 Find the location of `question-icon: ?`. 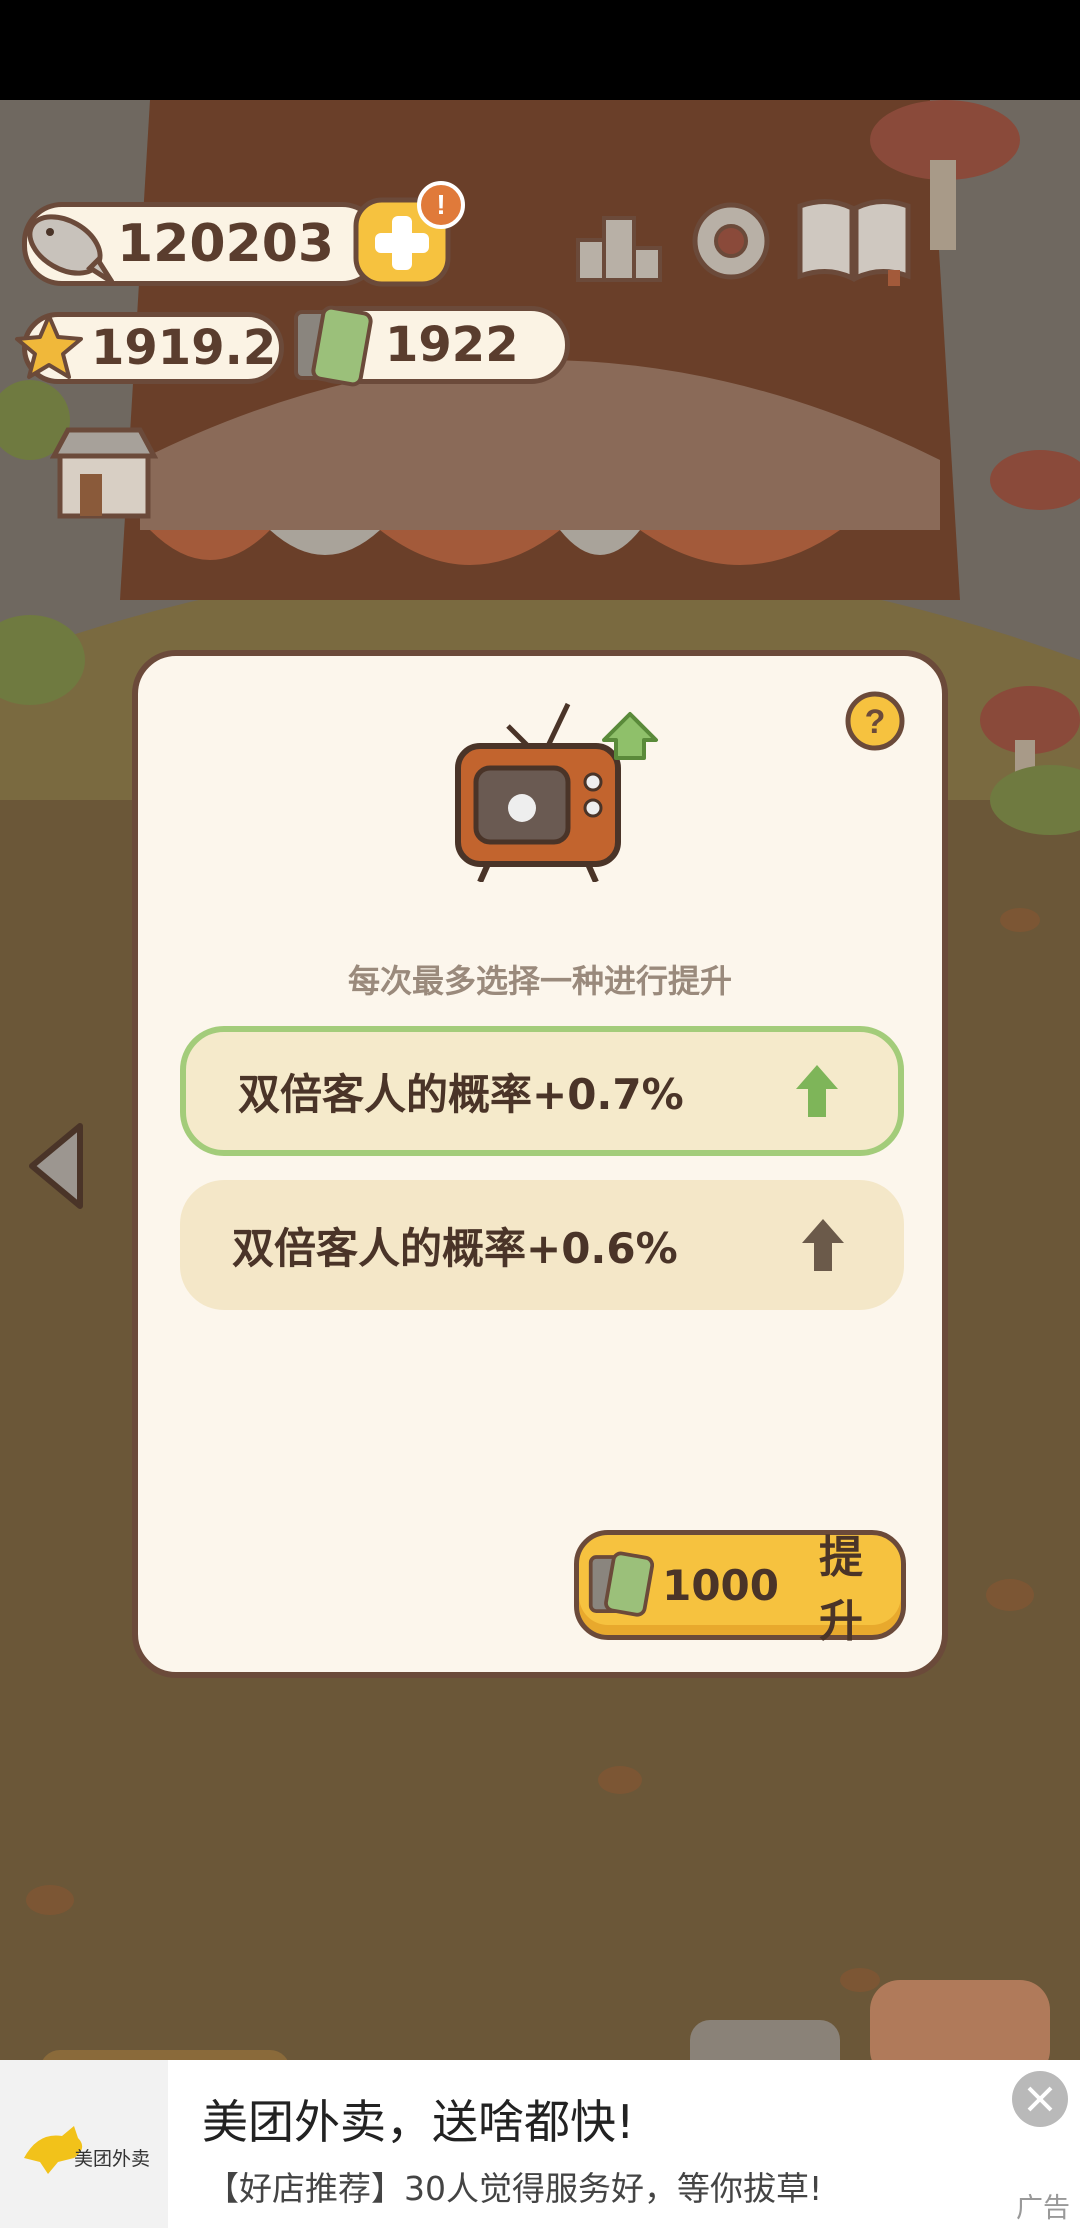

question-icon: ? is located at coordinates (875, 721).